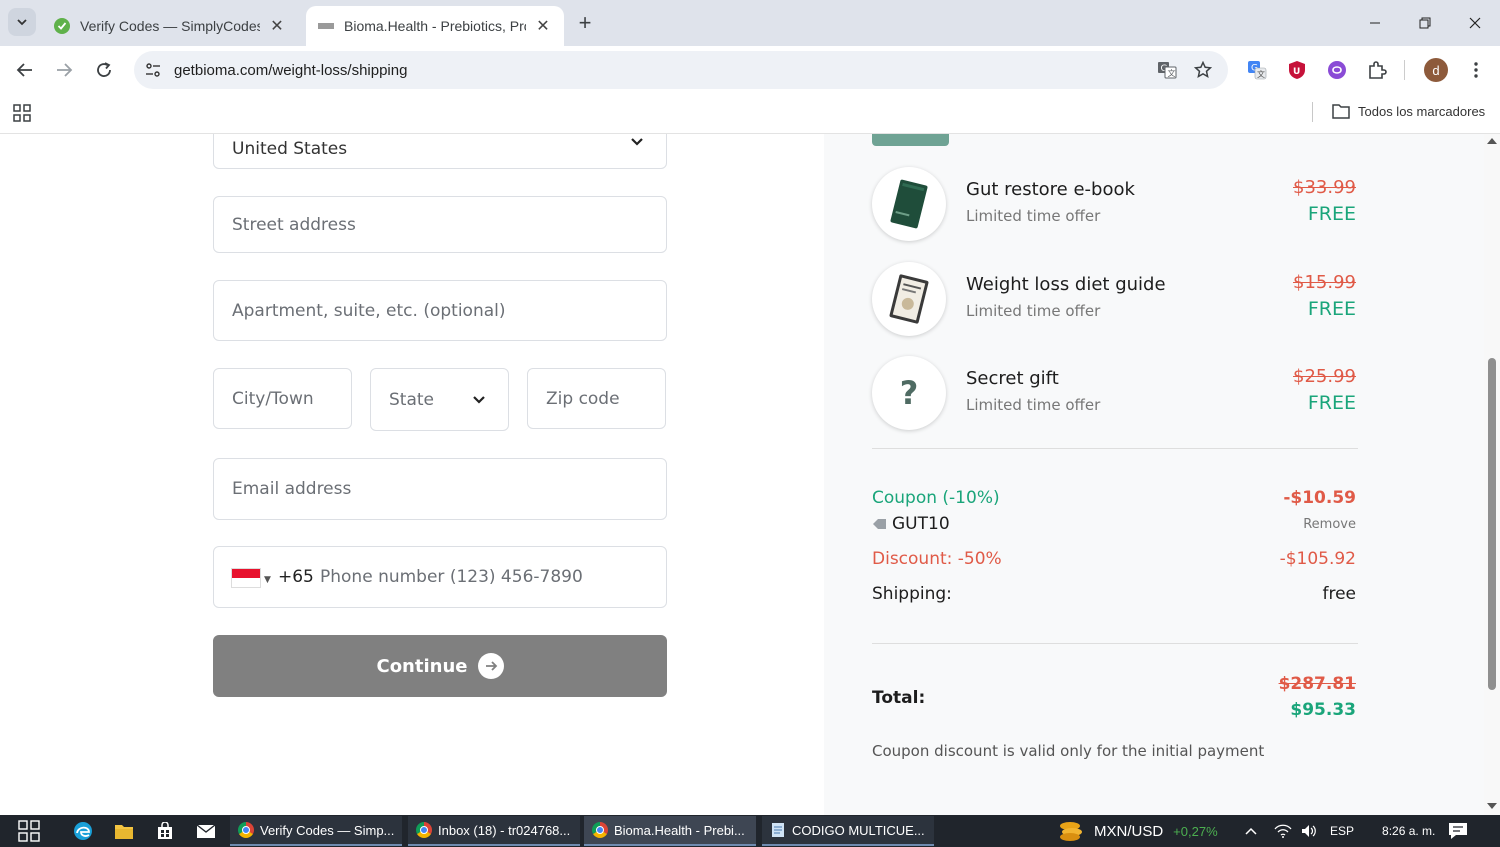  Describe the element at coordinates (1129, 831) in the screenshot. I see `ticker-label: MXN/USD` at that location.